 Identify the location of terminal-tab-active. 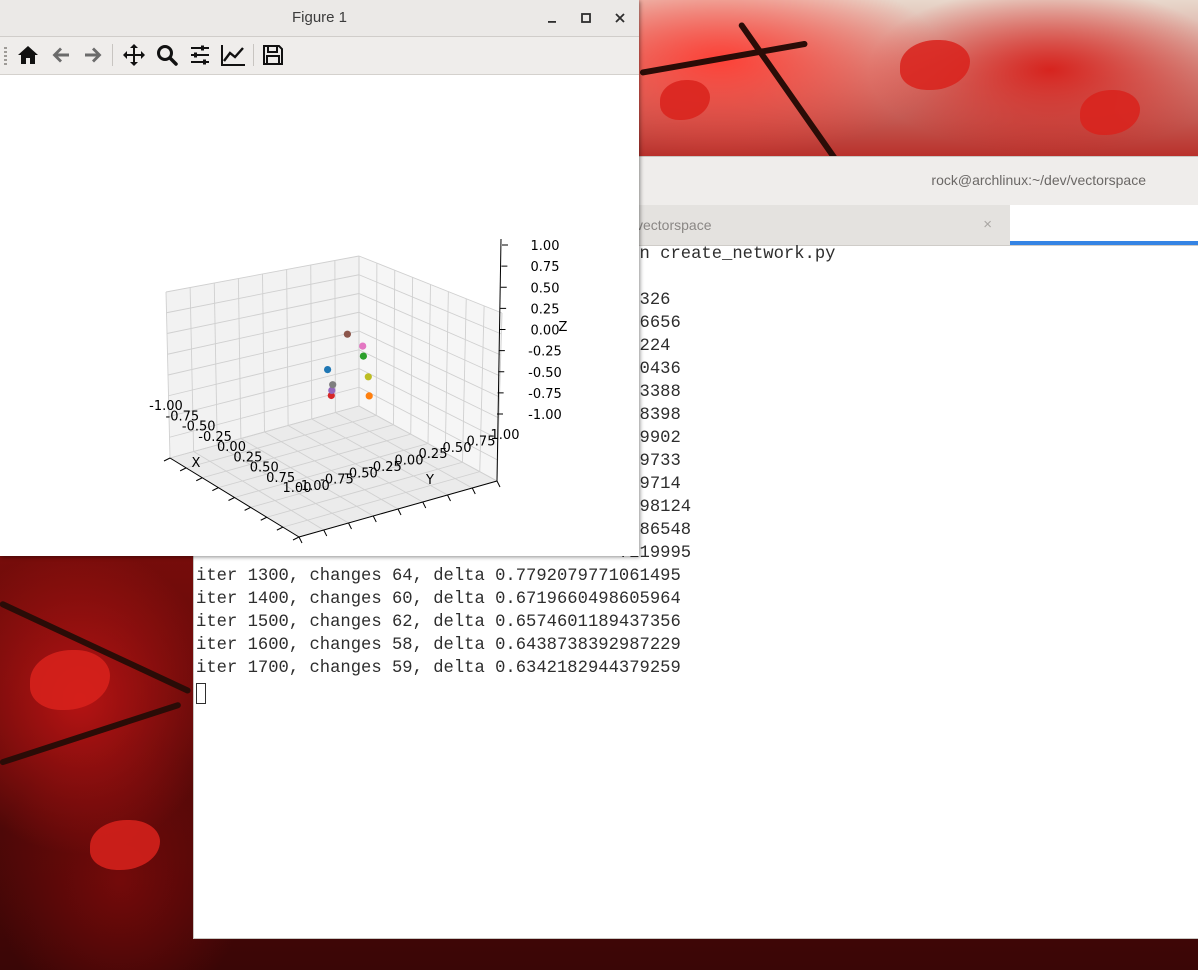
(1104, 225).